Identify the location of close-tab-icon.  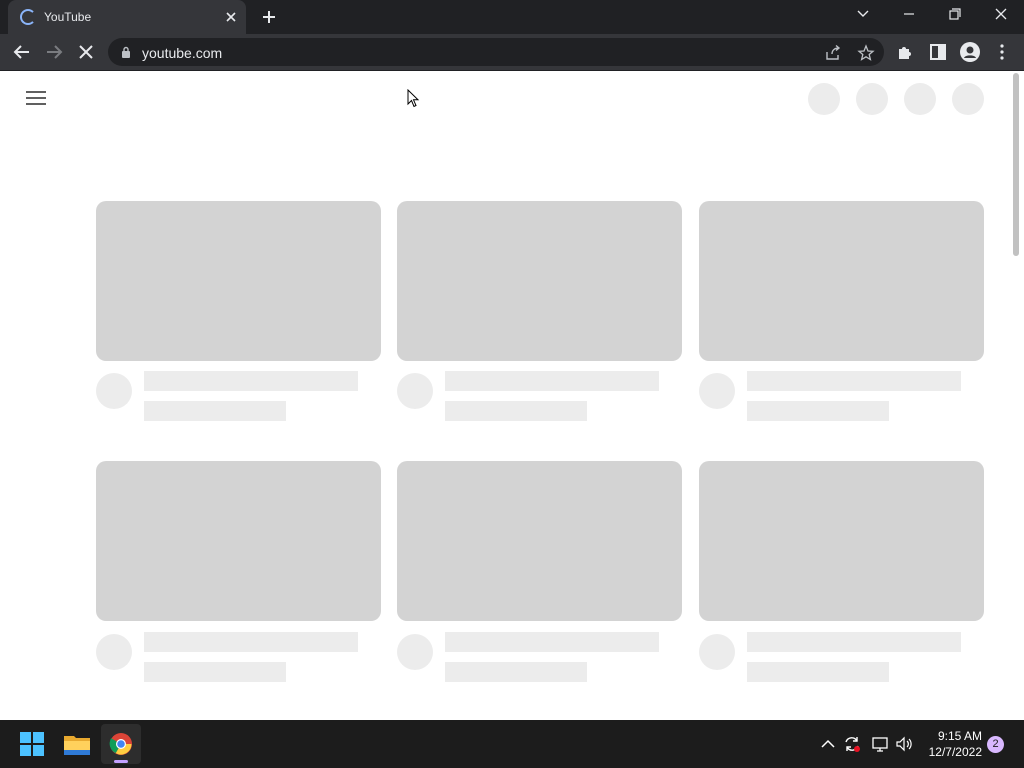
(231, 17).